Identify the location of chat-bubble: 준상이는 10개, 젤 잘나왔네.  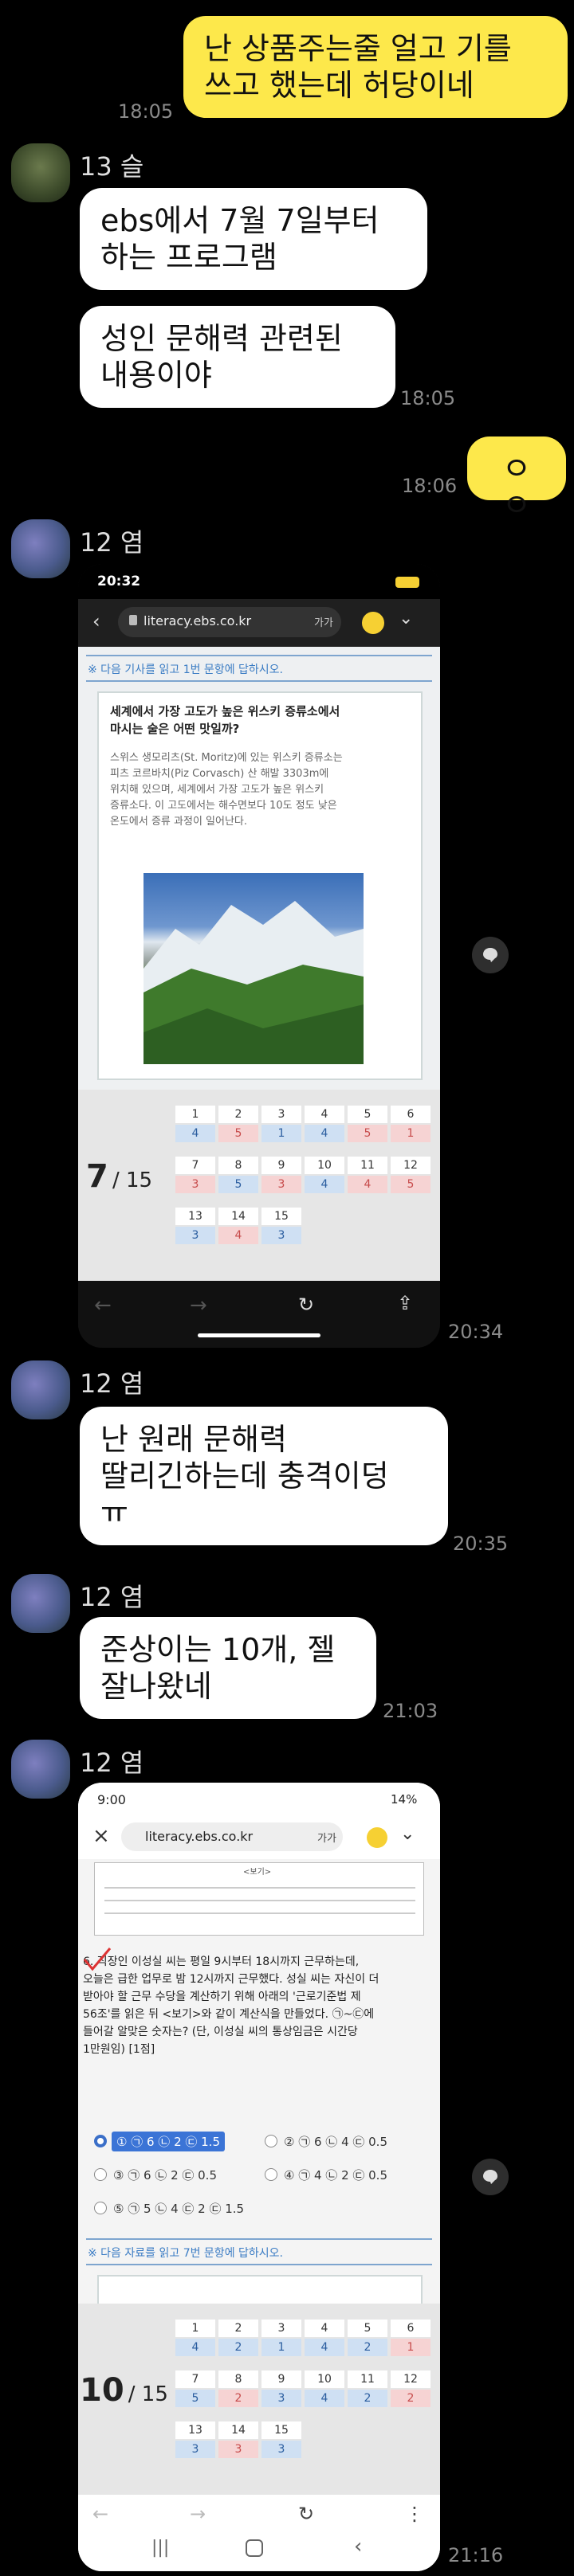
(228, 1668).